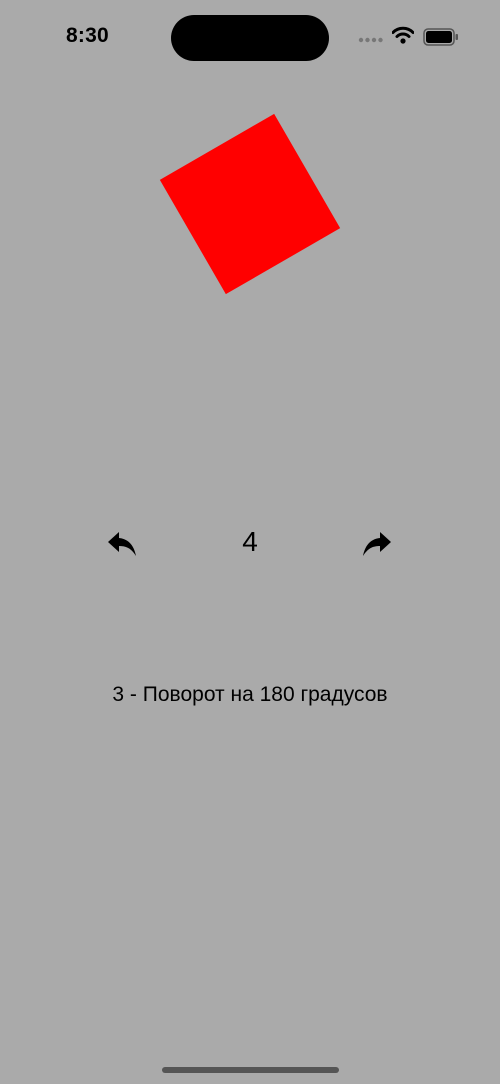  What do you see at coordinates (403, 35) in the screenshot?
I see `wifi-icon` at bounding box center [403, 35].